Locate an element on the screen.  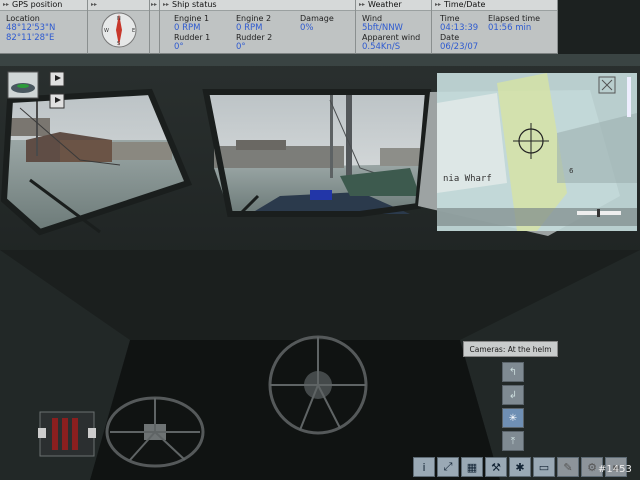
camera-rotate-button: ⤒ is located at coordinates (513, 441).